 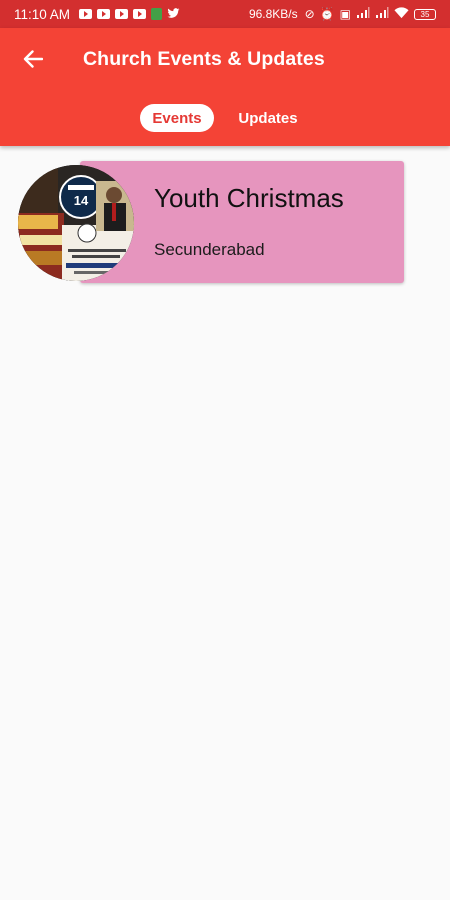 I want to click on alarm-icon: ⏰, so click(x=327, y=14).